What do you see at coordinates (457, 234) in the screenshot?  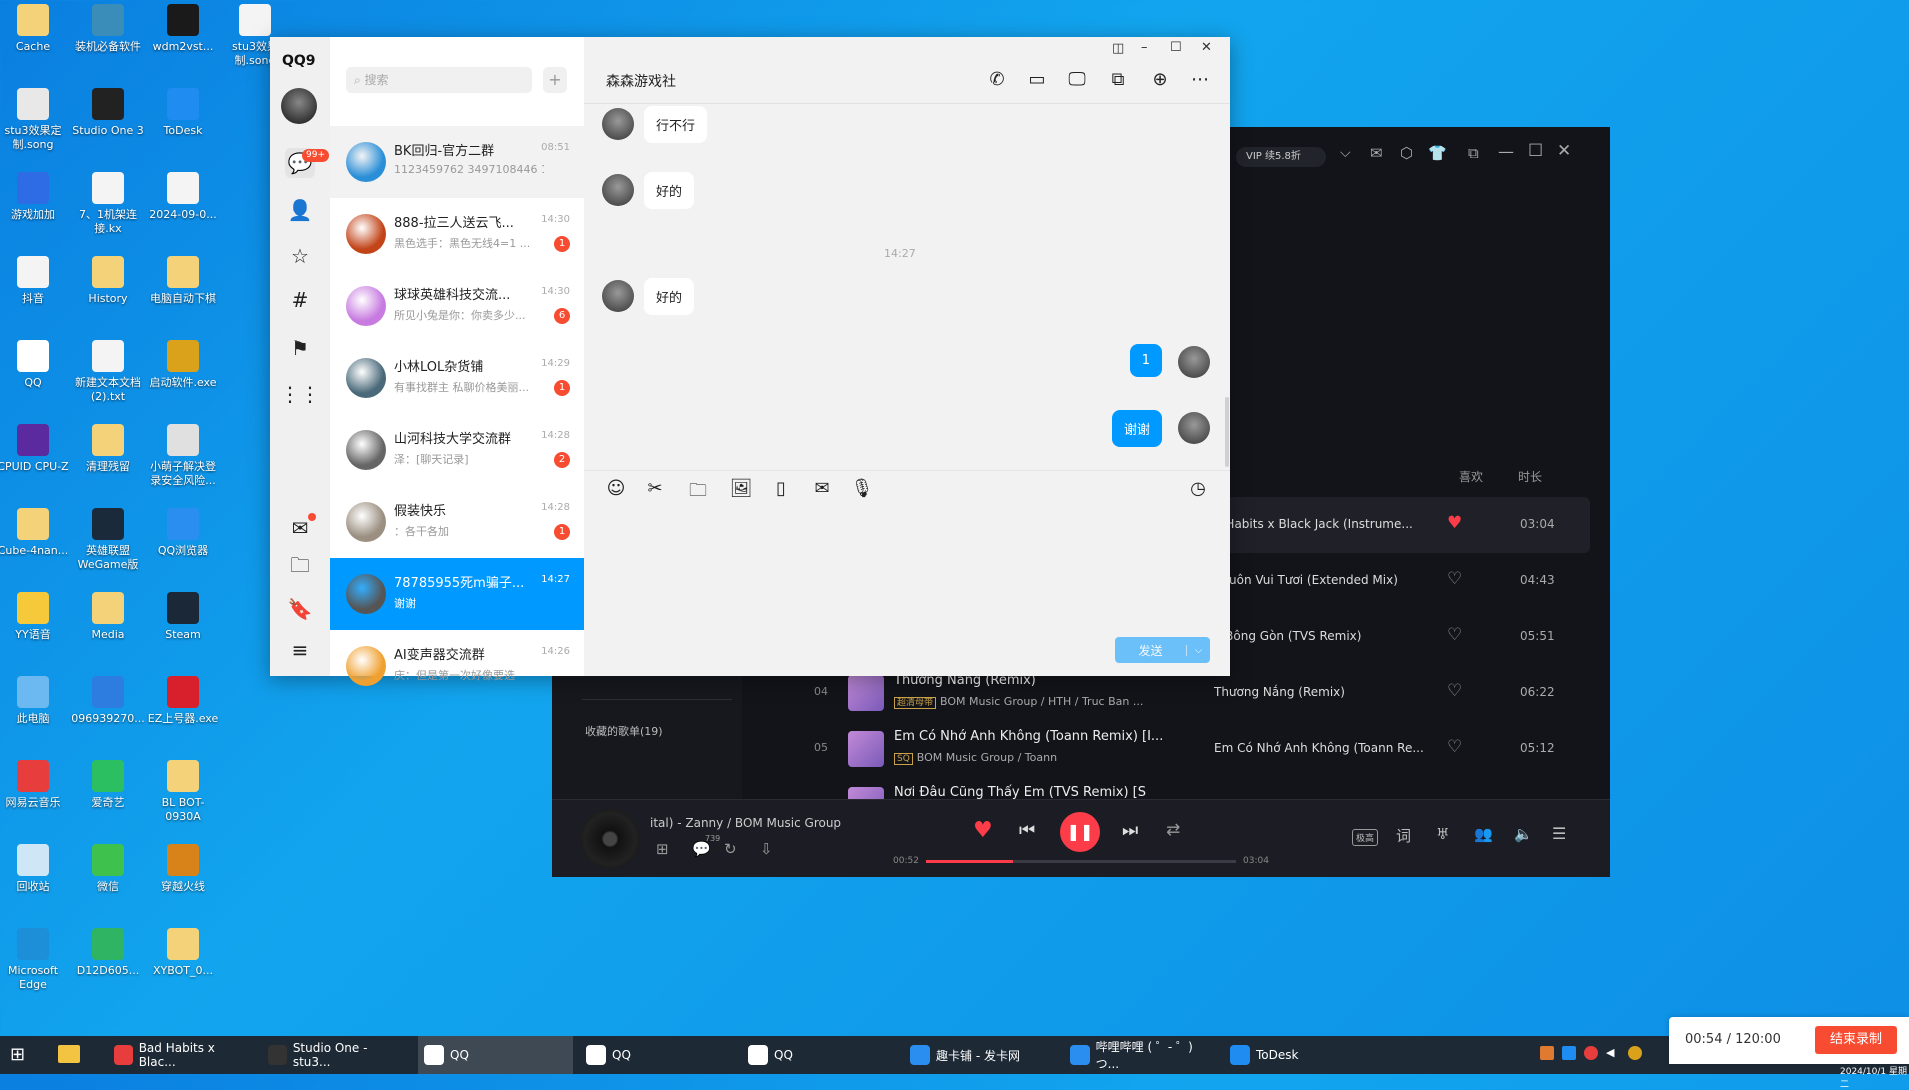 I see `conversation-item: 888-拉三人送云飞... 黑色选手：黑色无线4=1 ... 14:30 1` at bounding box center [457, 234].